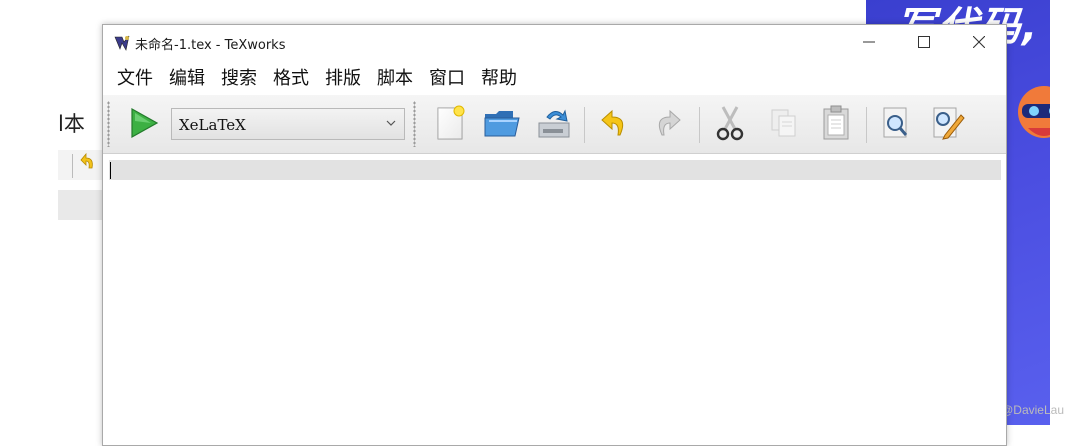  I want to click on redo-button, so click(668, 123).